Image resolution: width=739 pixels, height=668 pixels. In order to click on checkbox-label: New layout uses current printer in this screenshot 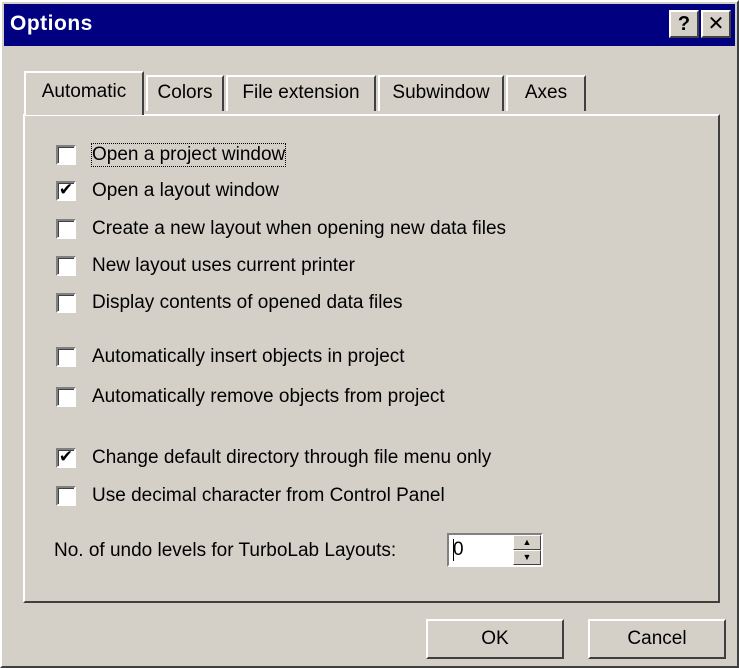, I will do `click(223, 265)`.